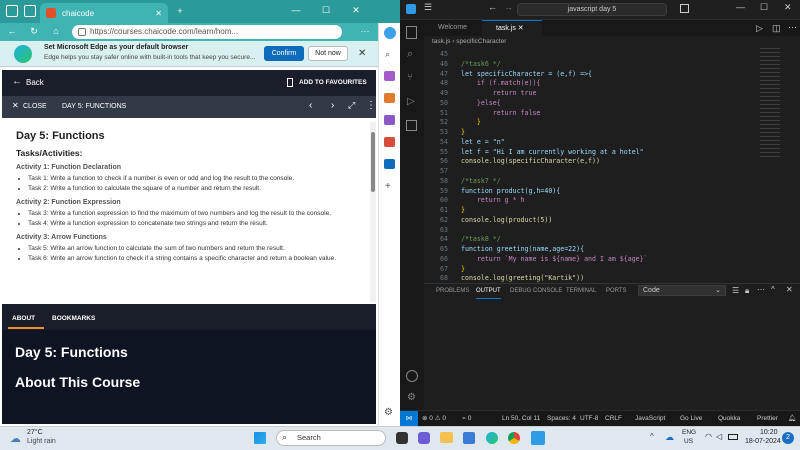  I want to click on panel-tab-output: OUTPUT, so click(488, 291).